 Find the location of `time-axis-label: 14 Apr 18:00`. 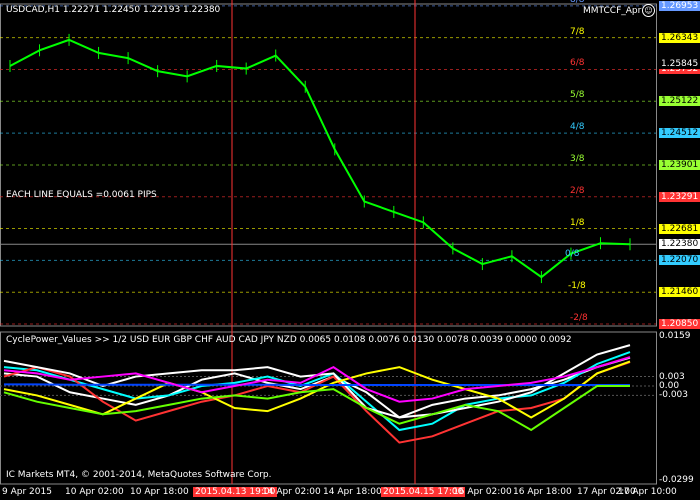

time-axis-label: 14 Apr 18:00 is located at coordinates (352, 492).